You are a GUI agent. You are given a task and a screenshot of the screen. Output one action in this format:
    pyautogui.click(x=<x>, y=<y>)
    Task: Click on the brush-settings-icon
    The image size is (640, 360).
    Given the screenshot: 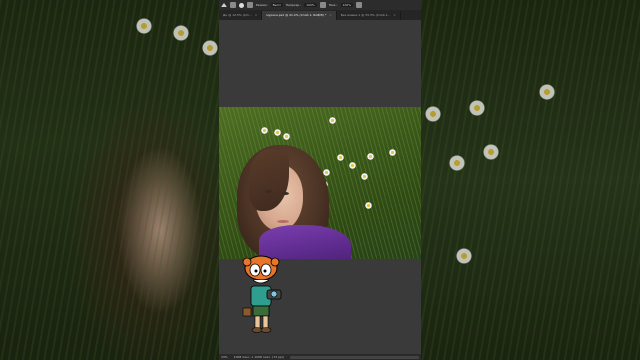 What is the action you would take?
    pyautogui.click(x=250, y=5)
    